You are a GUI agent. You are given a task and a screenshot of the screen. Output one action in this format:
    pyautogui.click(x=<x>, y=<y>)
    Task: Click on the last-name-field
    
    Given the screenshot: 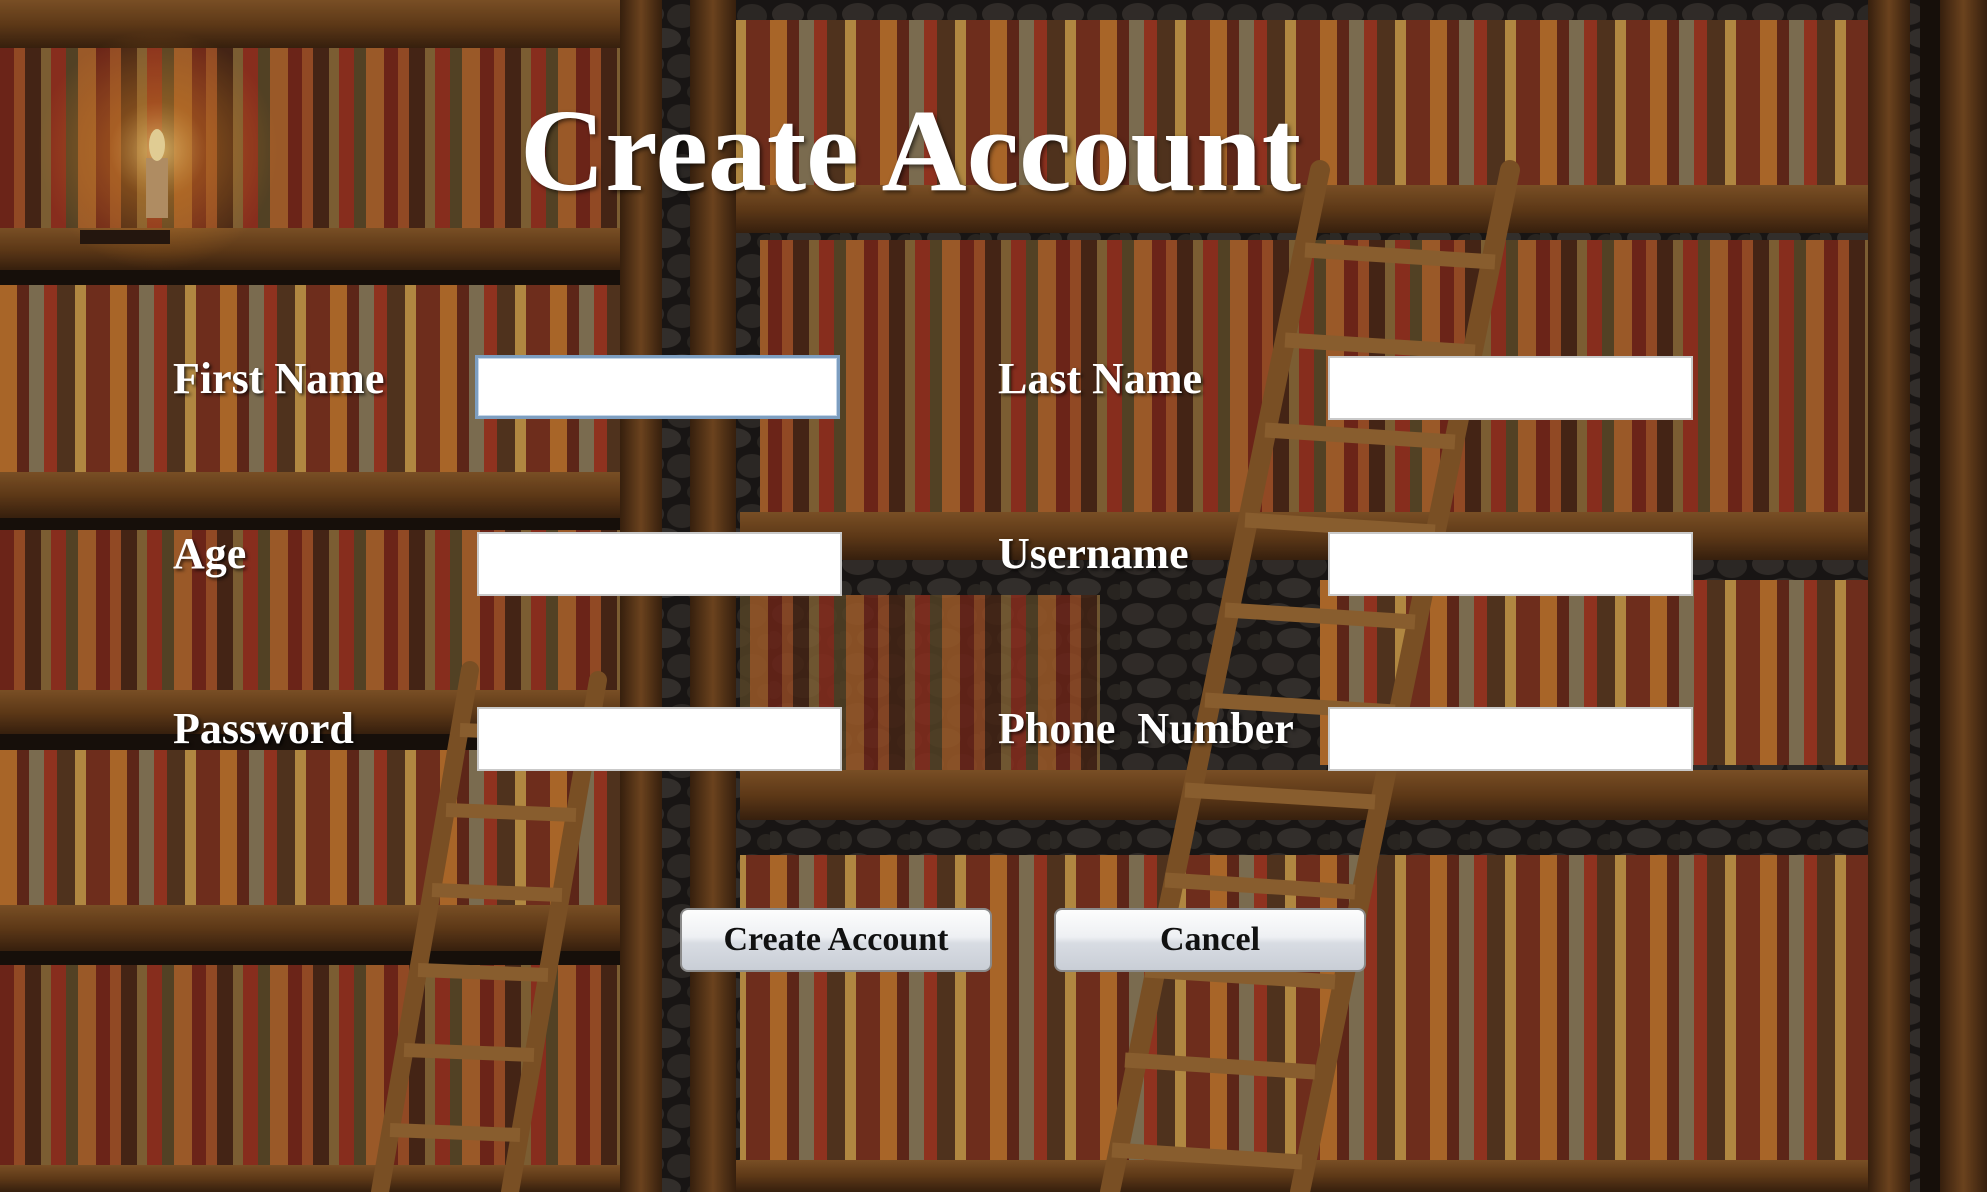 What is the action you would take?
    pyautogui.click(x=1510, y=388)
    